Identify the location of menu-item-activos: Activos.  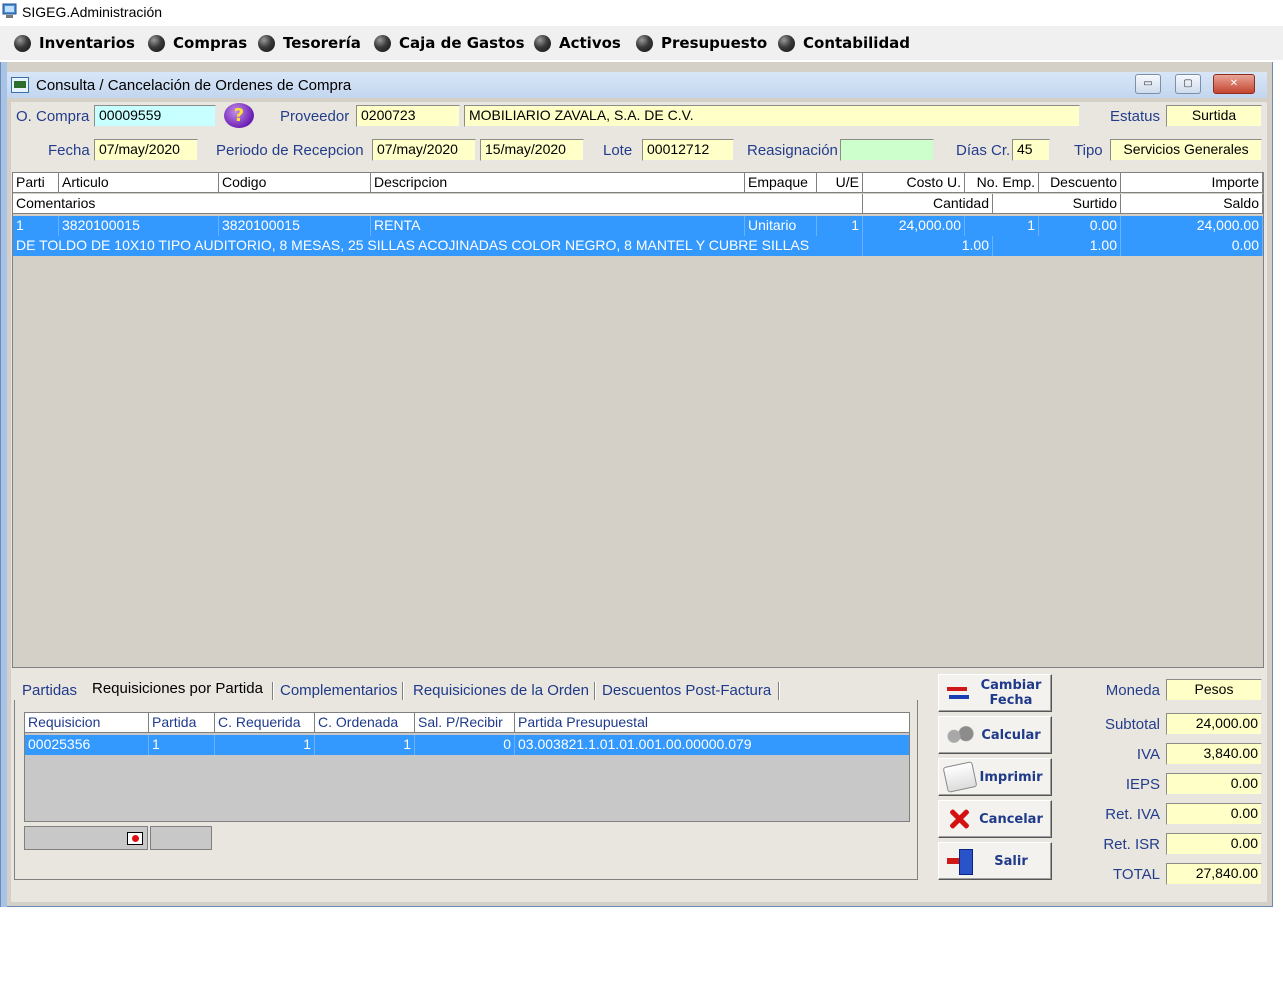
(577, 43).